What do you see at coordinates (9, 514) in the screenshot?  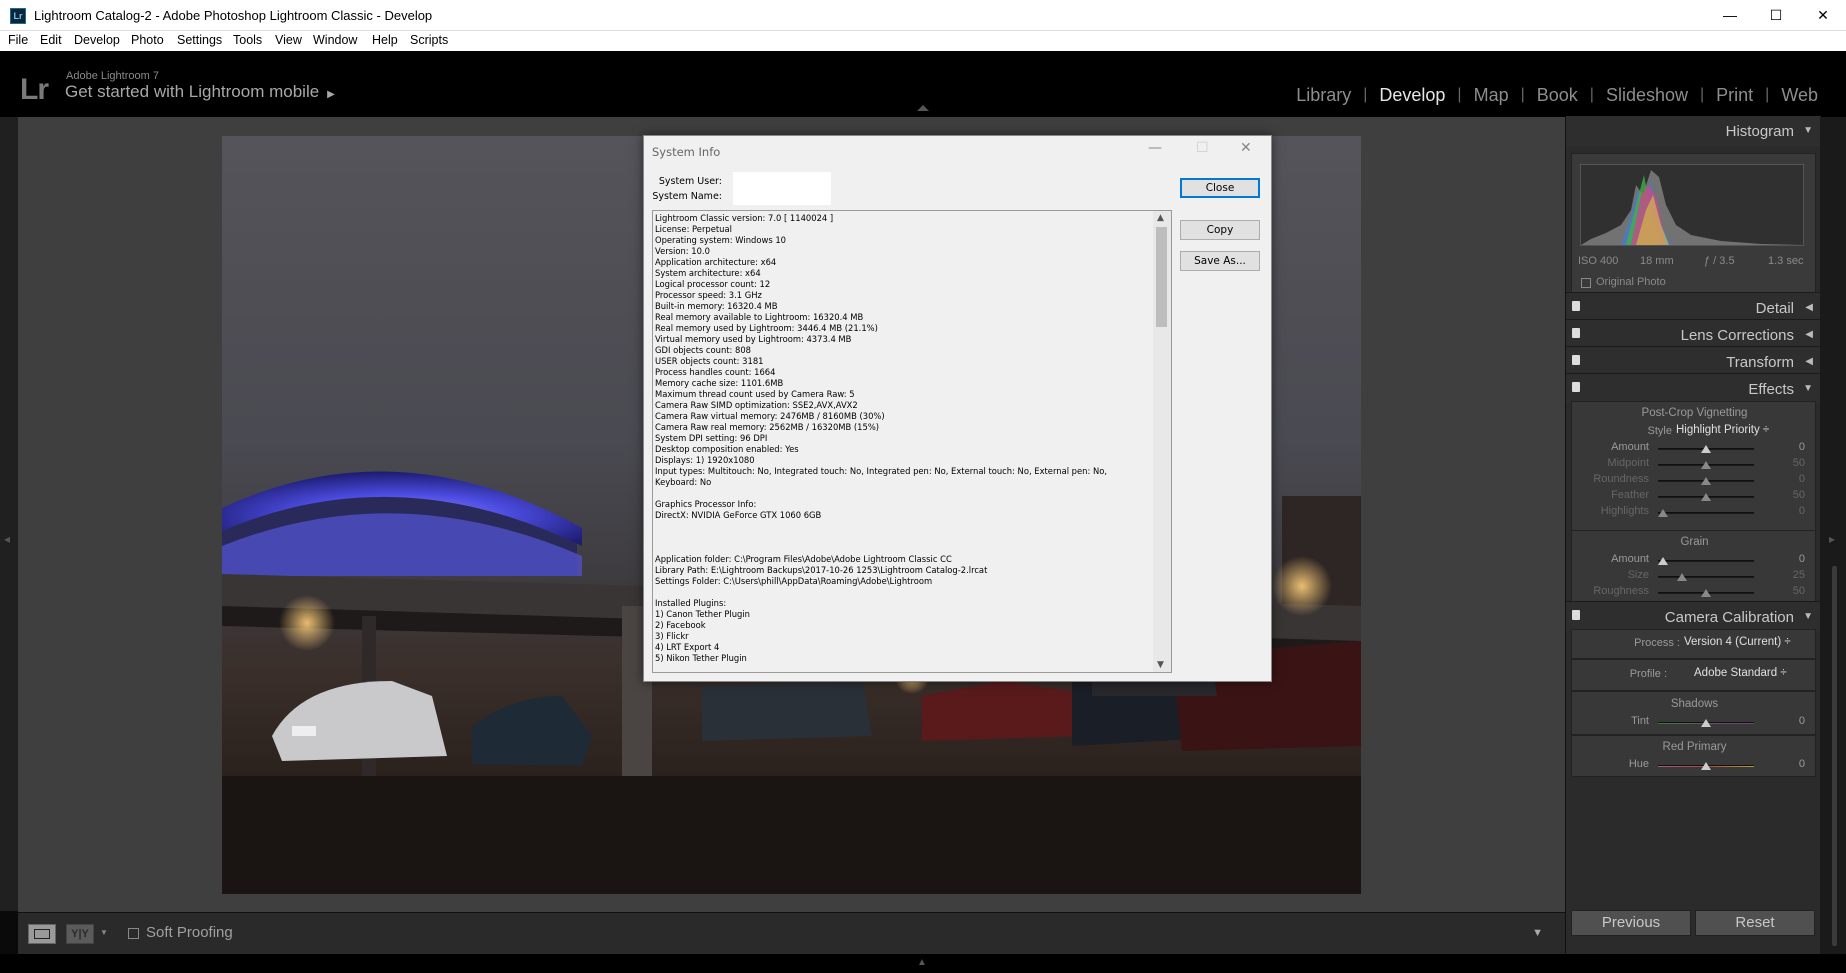 I see `left-panel-collapsed: ◂` at bounding box center [9, 514].